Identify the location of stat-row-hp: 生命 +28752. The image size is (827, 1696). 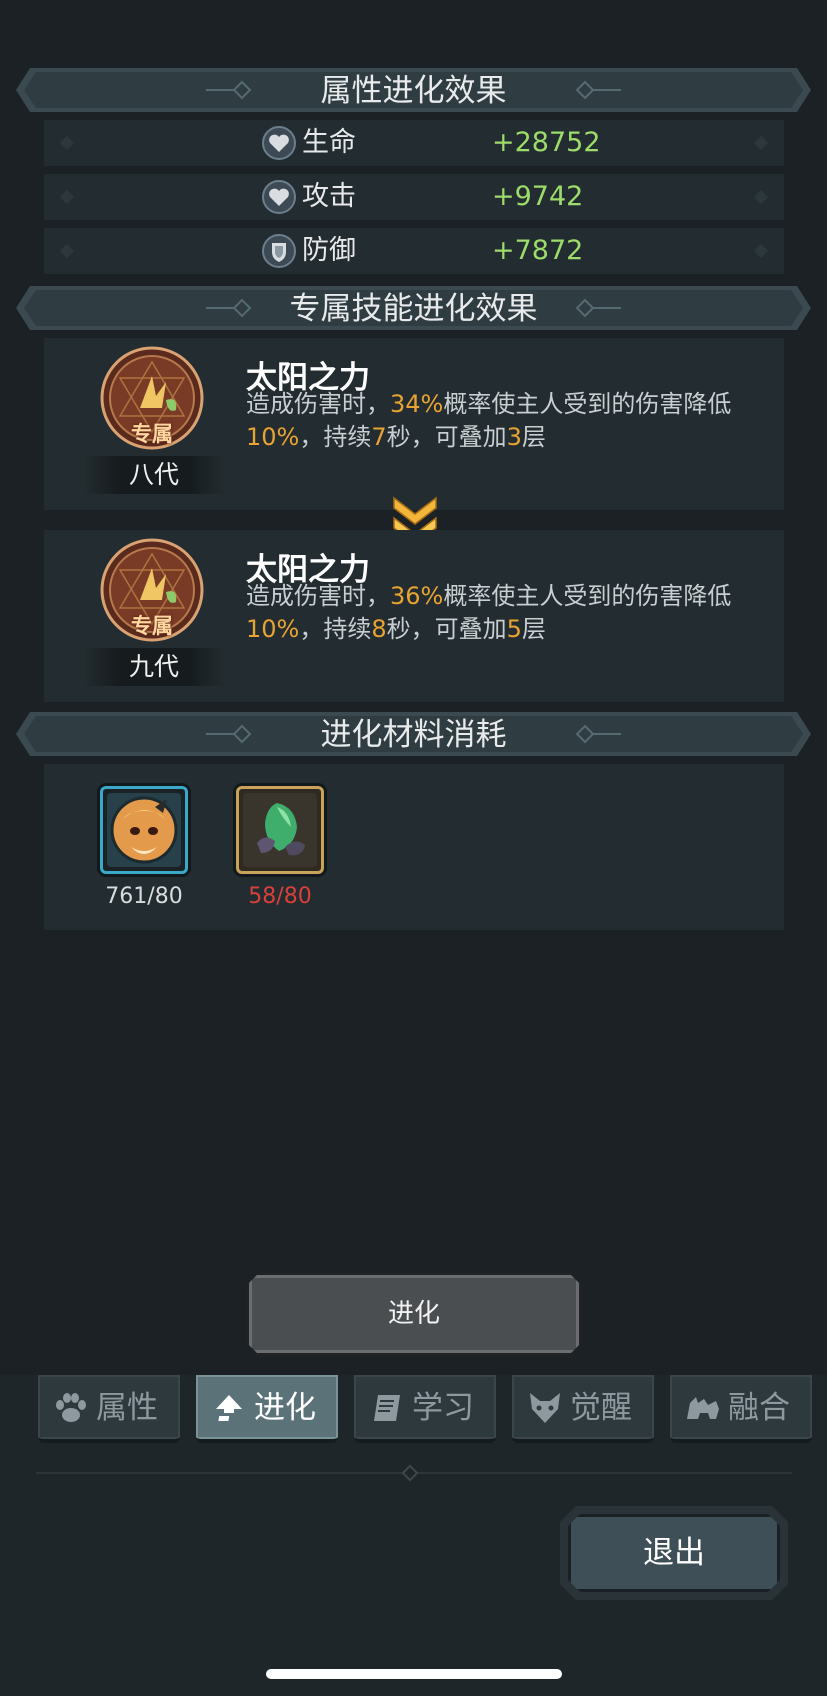
(414, 143).